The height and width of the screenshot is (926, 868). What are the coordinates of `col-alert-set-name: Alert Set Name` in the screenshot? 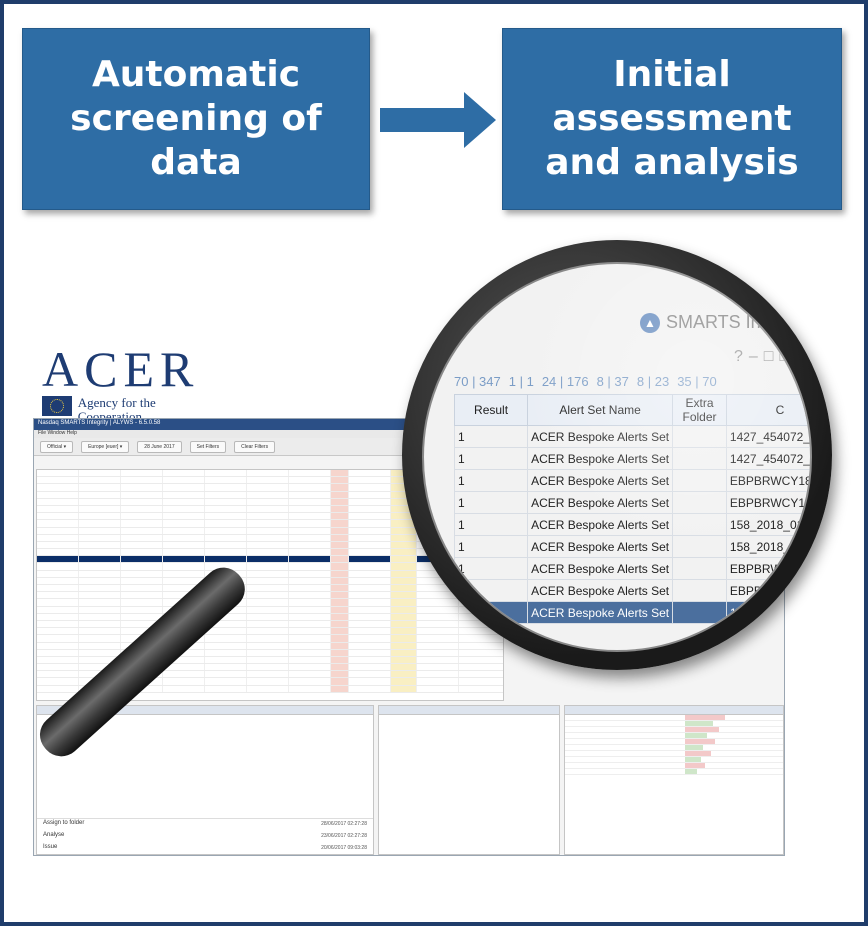 It's located at (600, 410).